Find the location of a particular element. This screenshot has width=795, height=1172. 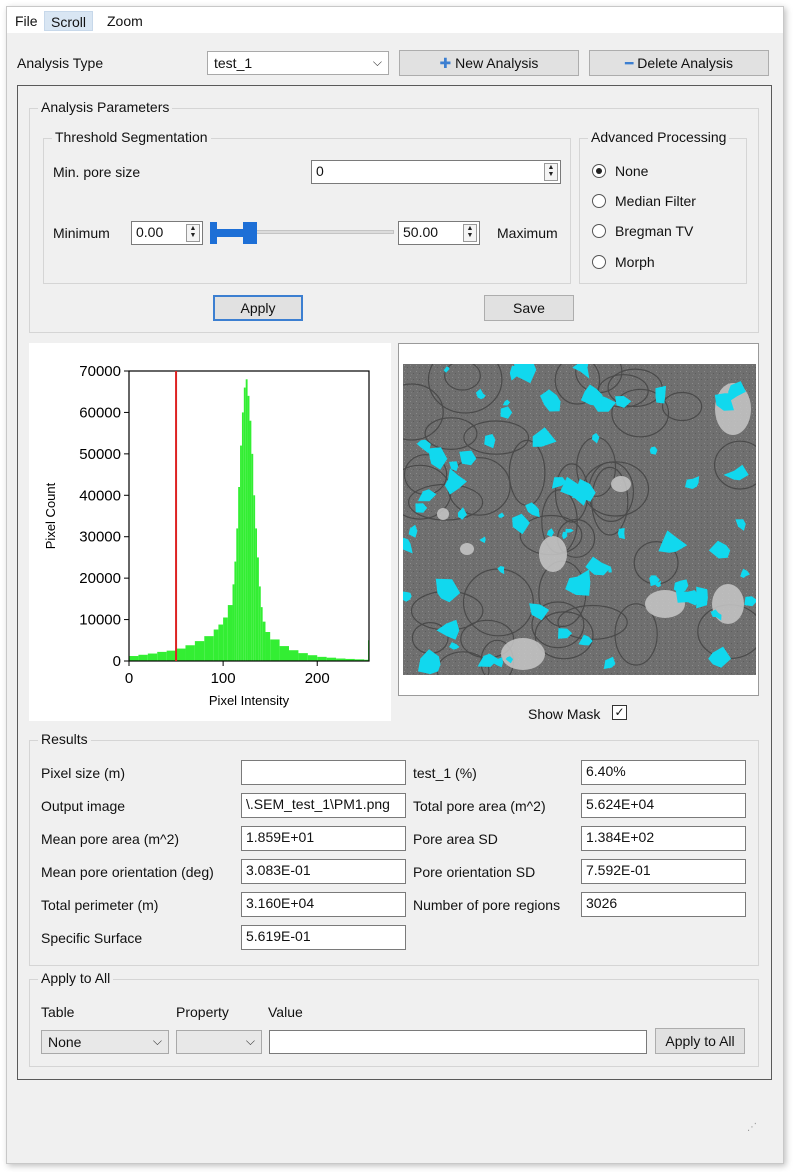

results-title: Results is located at coordinates (64, 739).